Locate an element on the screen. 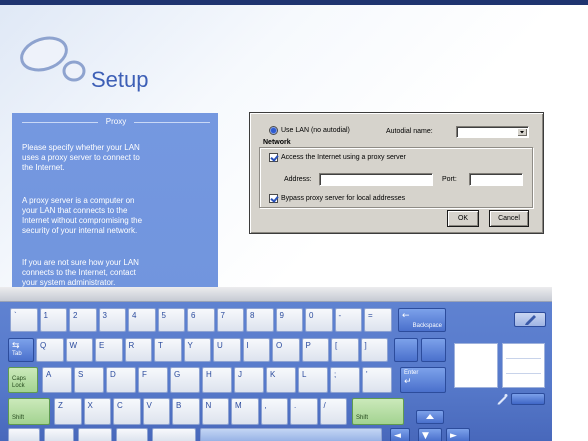  panel-heading-text: Proxy is located at coordinates (116, 121).